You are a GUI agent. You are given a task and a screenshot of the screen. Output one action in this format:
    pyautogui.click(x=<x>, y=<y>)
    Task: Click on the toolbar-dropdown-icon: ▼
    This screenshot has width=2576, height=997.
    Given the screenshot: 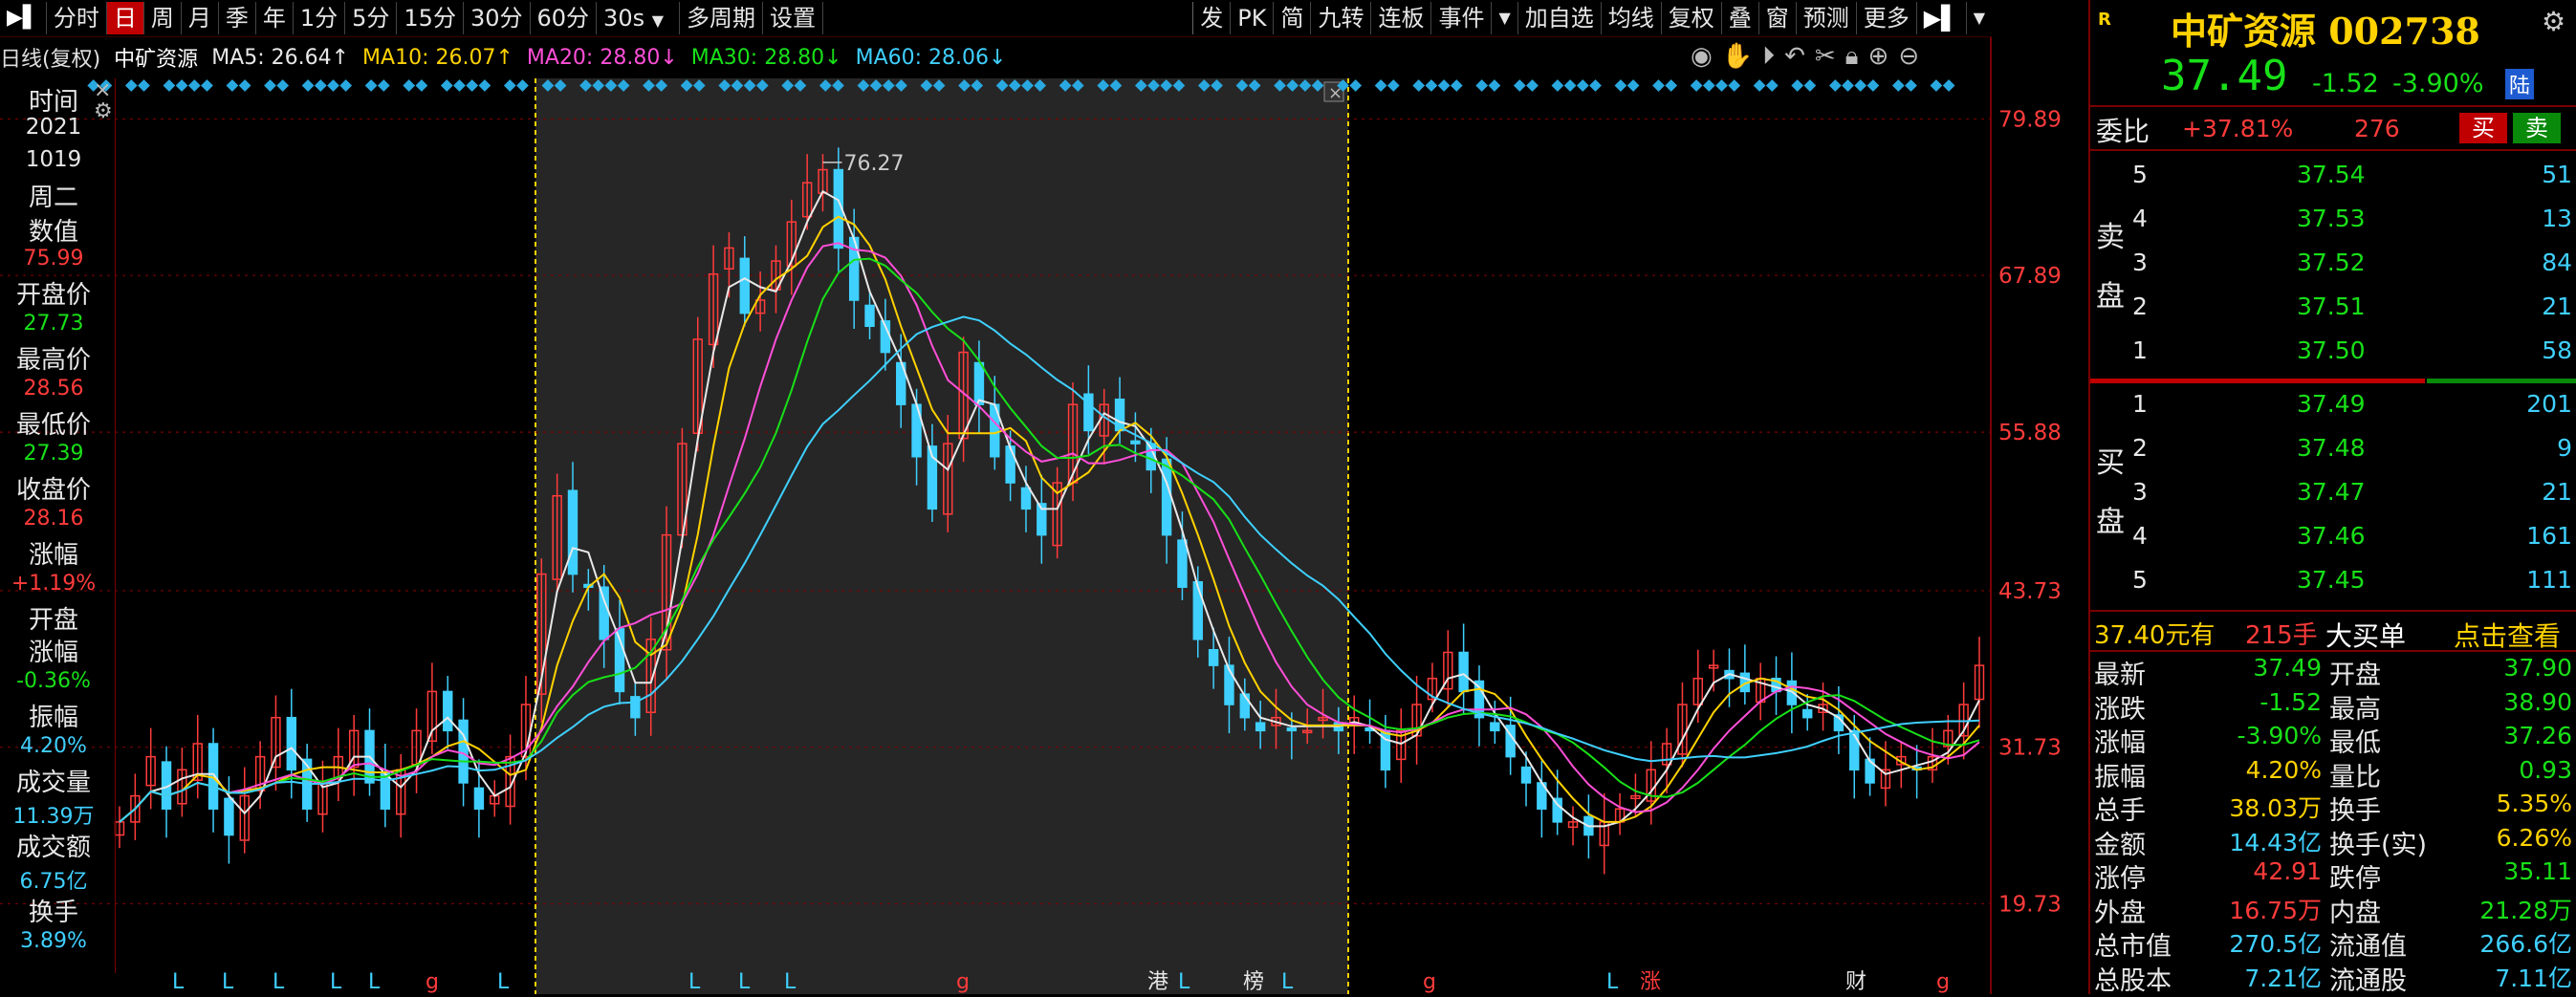 What is the action you would take?
    pyautogui.click(x=1979, y=18)
    